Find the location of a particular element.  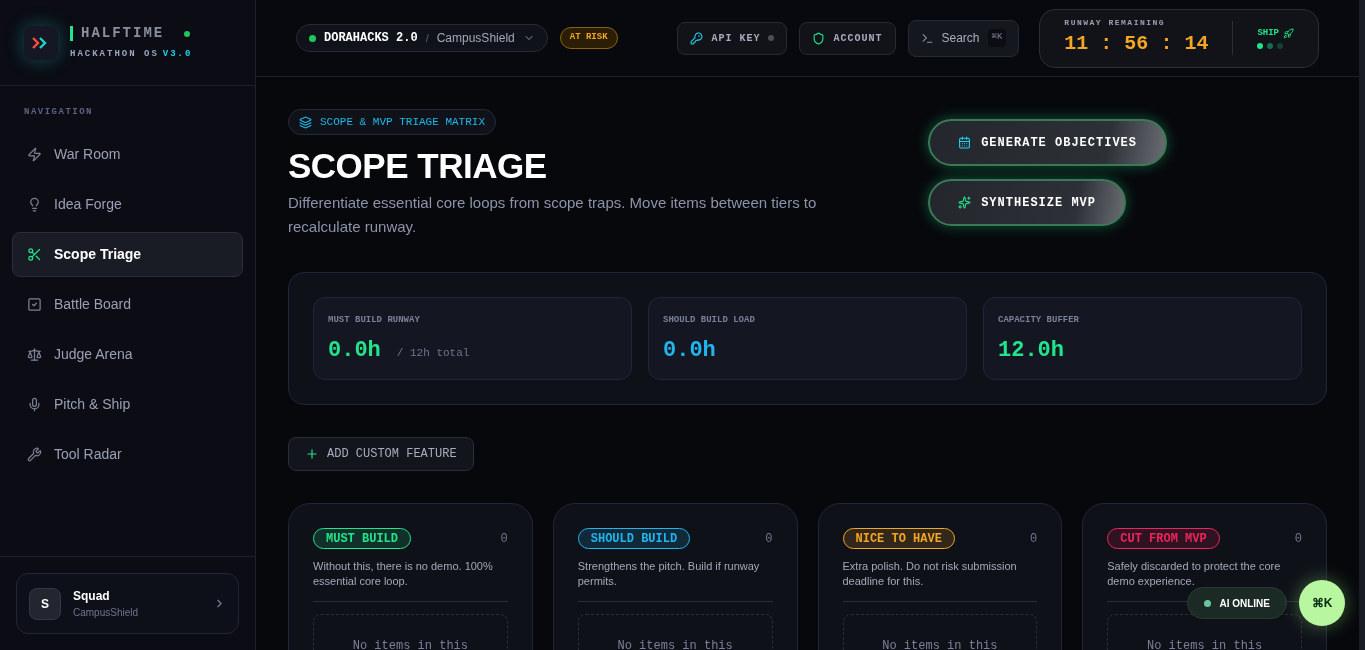

ai-status-pill: AI ONLINE is located at coordinates (1237, 603).